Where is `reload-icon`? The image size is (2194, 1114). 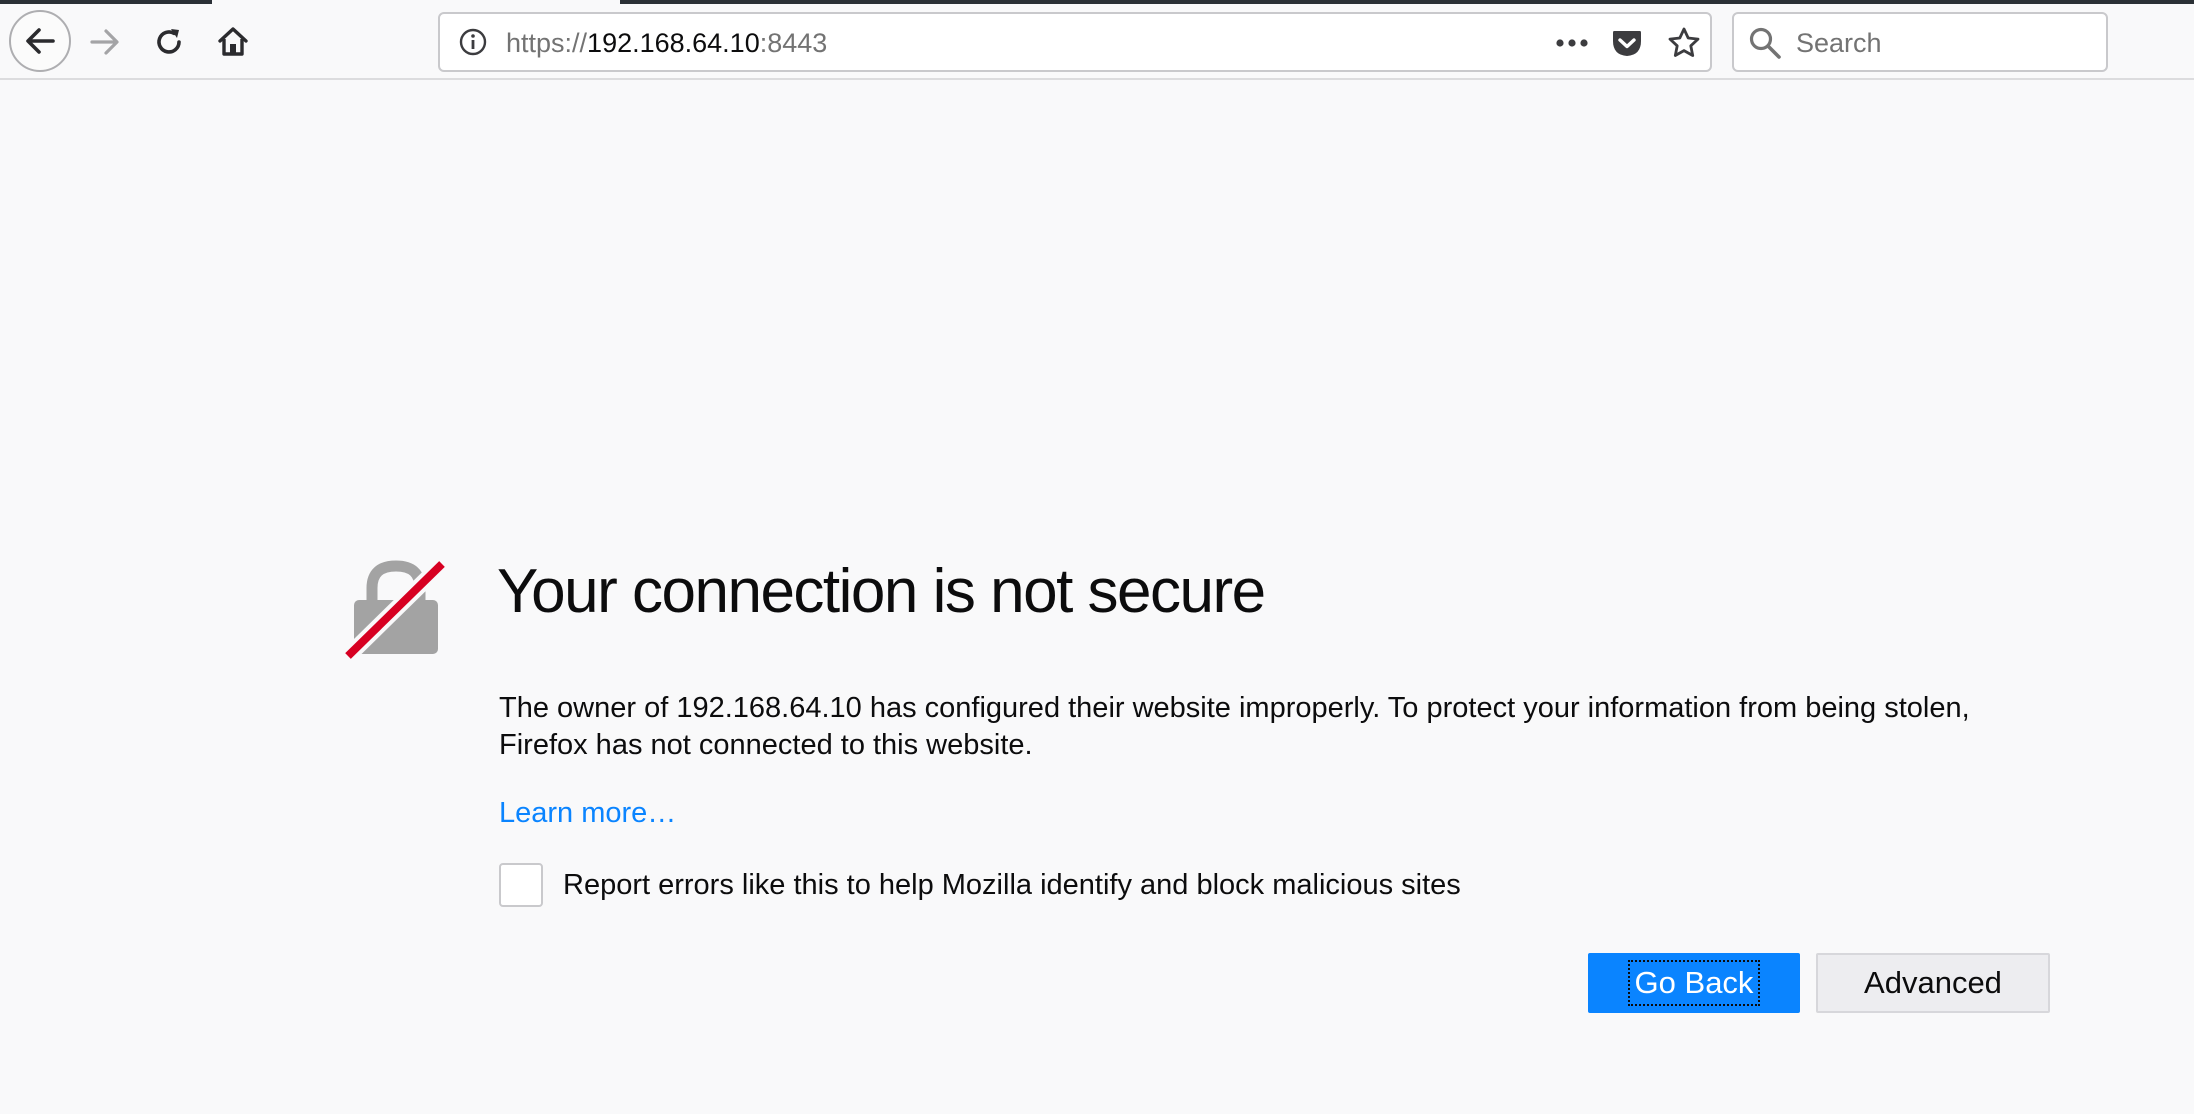 reload-icon is located at coordinates (169, 41).